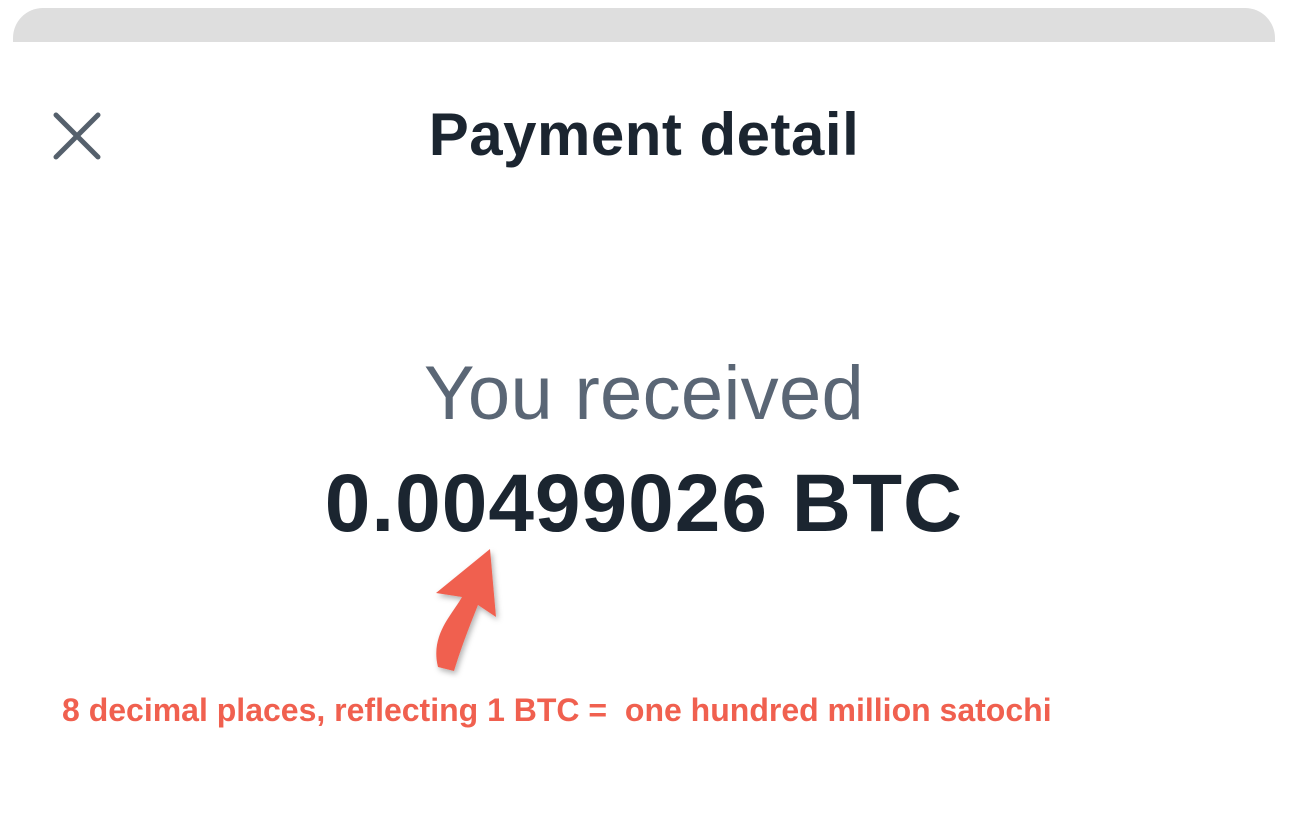 This screenshot has width=1292, height=830. Describe the element at coordinates (644, 134) in the screenshot. I see `page-title: Payment detail` at that location.